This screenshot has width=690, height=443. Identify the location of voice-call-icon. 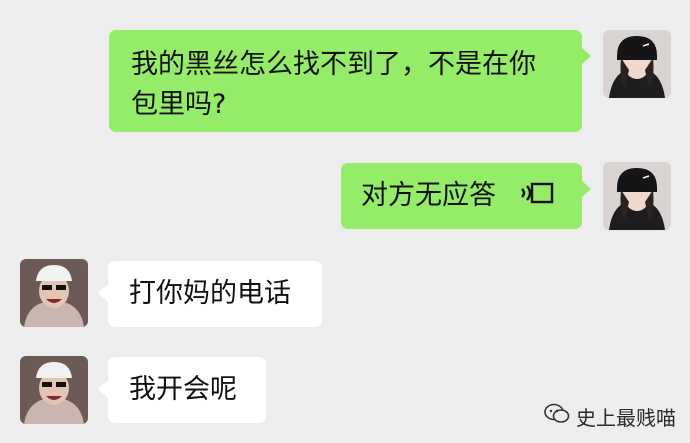
(537, 197).